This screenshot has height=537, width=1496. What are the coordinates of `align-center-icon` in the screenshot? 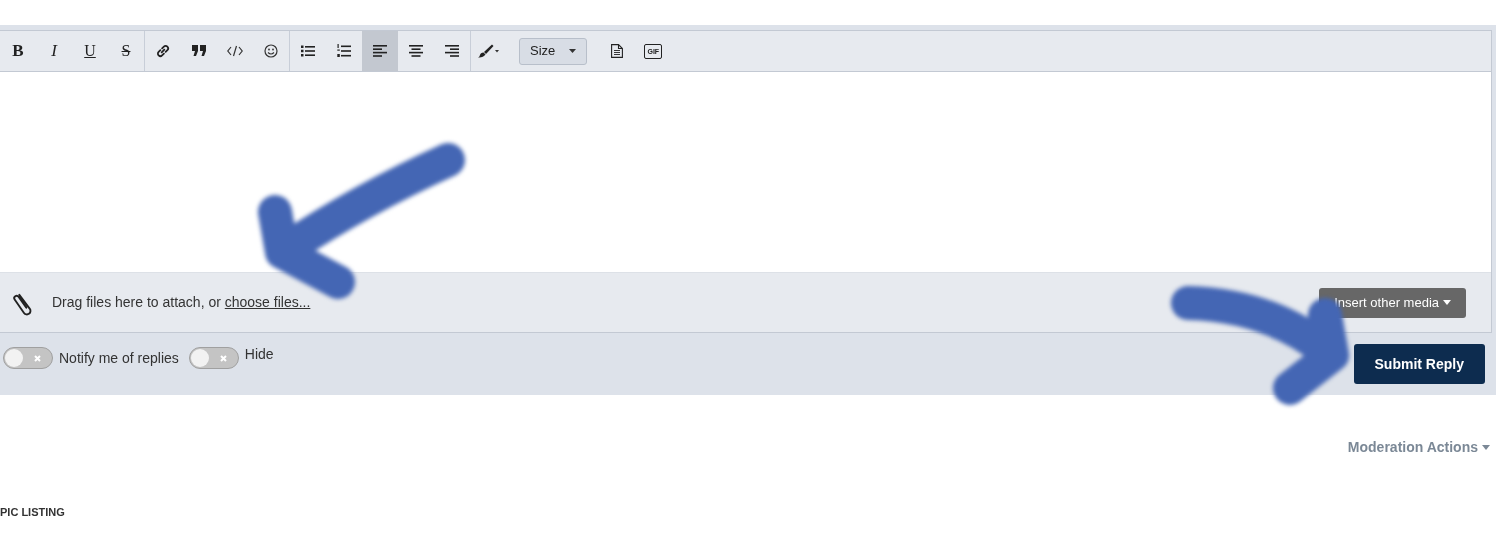 It's located at (416, 51).